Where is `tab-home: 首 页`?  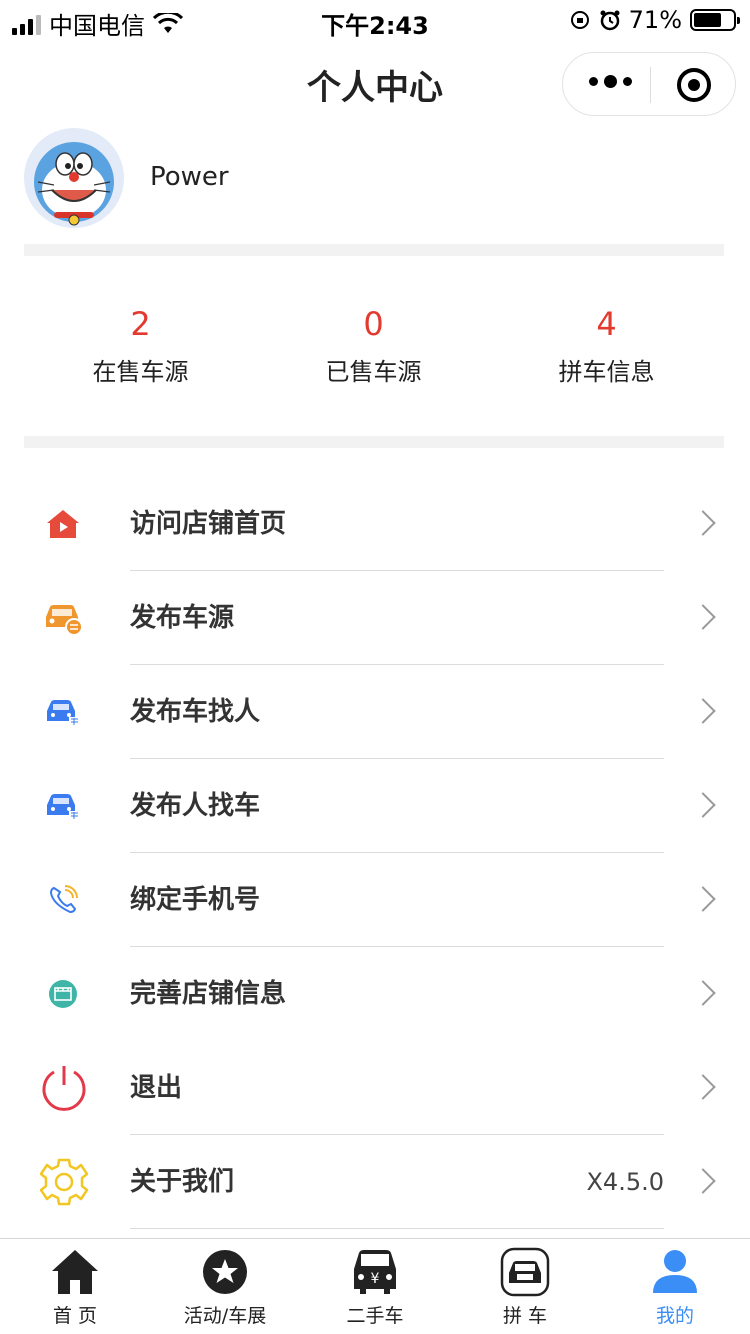 tab-home: 首 页 is located at coordinates (75, 1286).